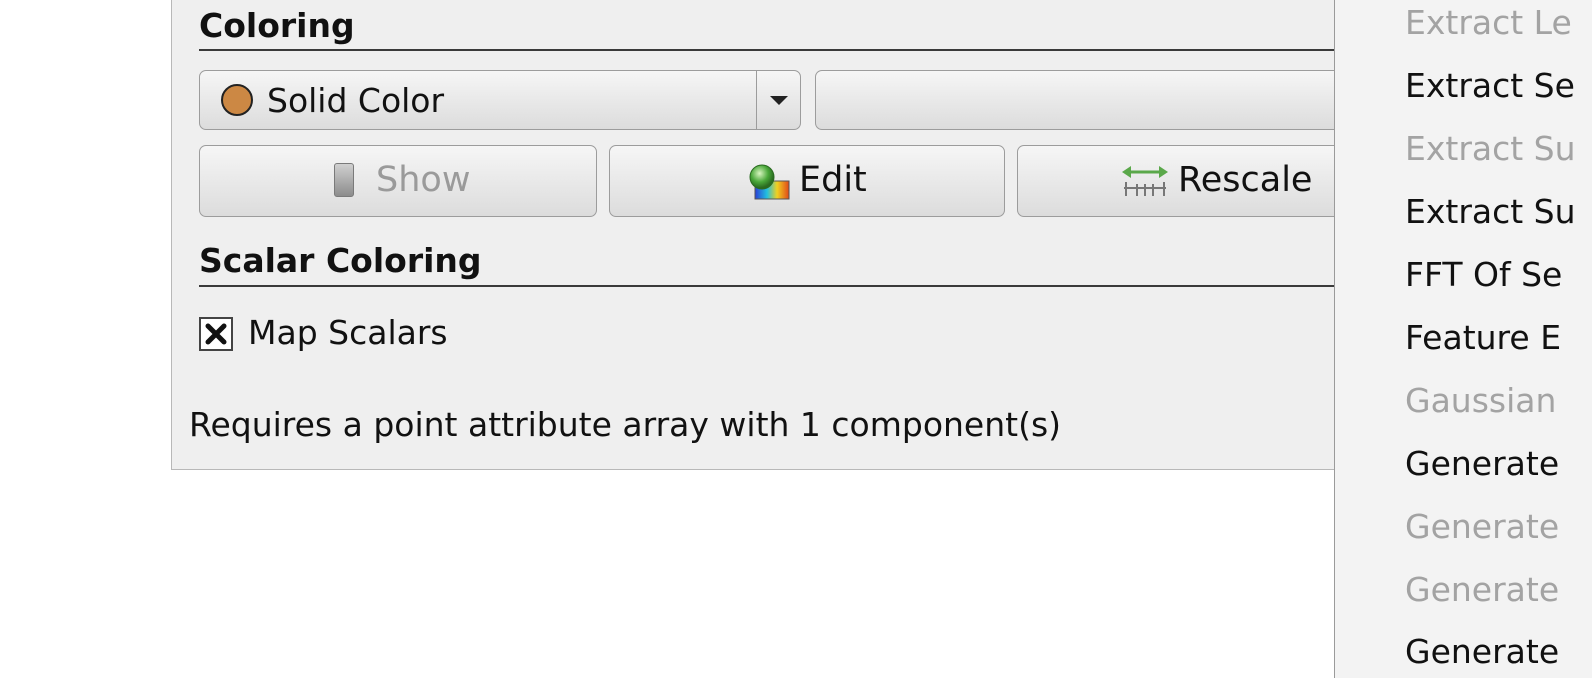  I want to click on menu-item-generate-4: Generate, so click(1482, 651).